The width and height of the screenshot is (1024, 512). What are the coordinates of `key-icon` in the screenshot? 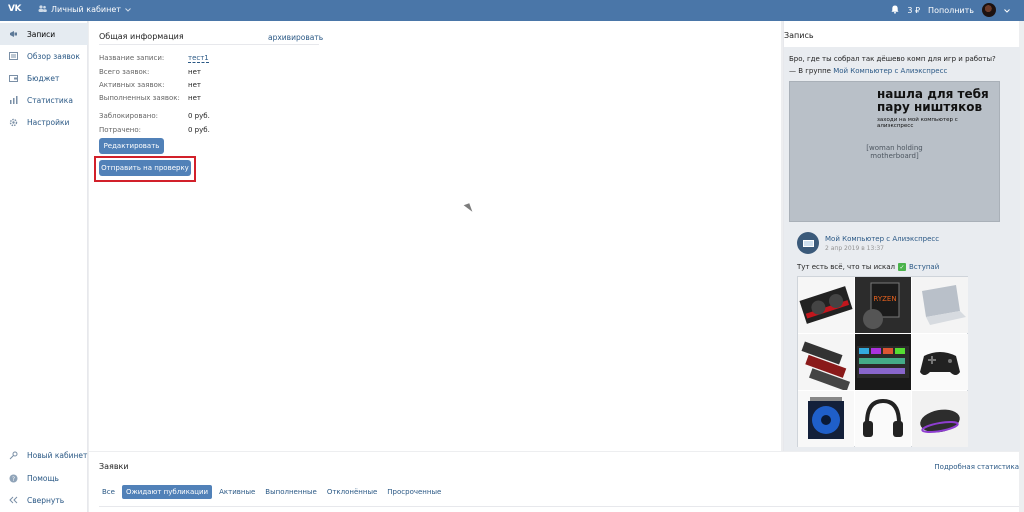 It's located at (13, 455).